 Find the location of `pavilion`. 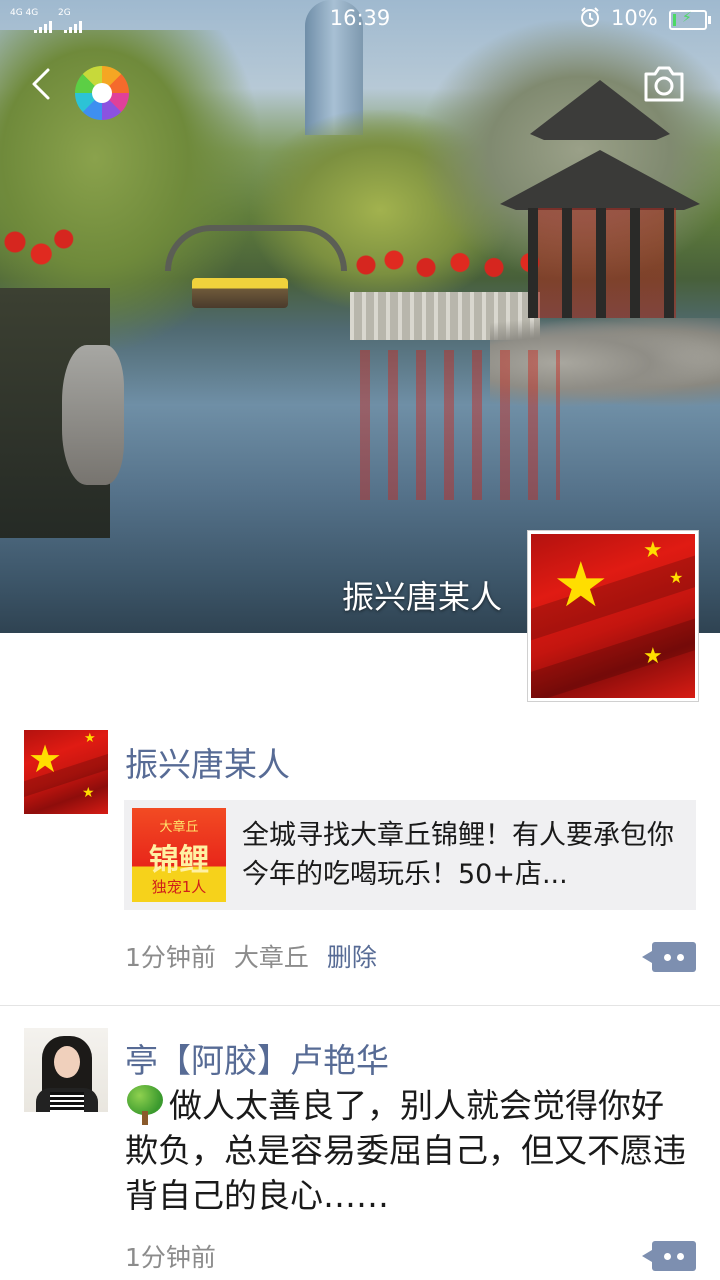

pavilion is located at coordinates (602, 263).